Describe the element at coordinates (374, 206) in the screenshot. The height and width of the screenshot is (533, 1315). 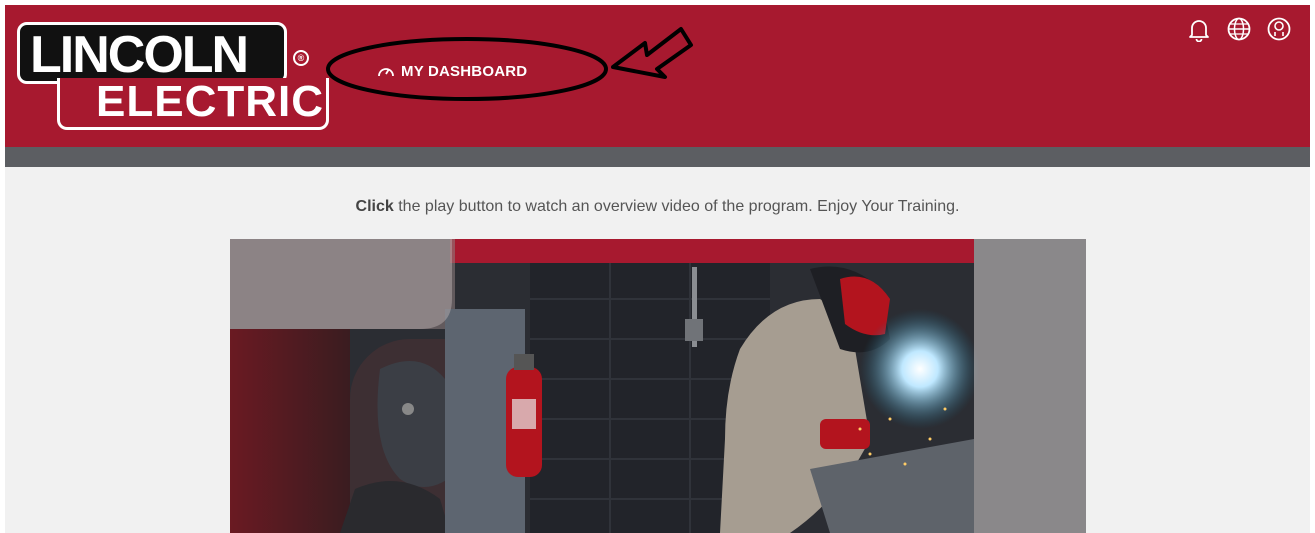
I see `instruction-emphasis: Click` at that location.